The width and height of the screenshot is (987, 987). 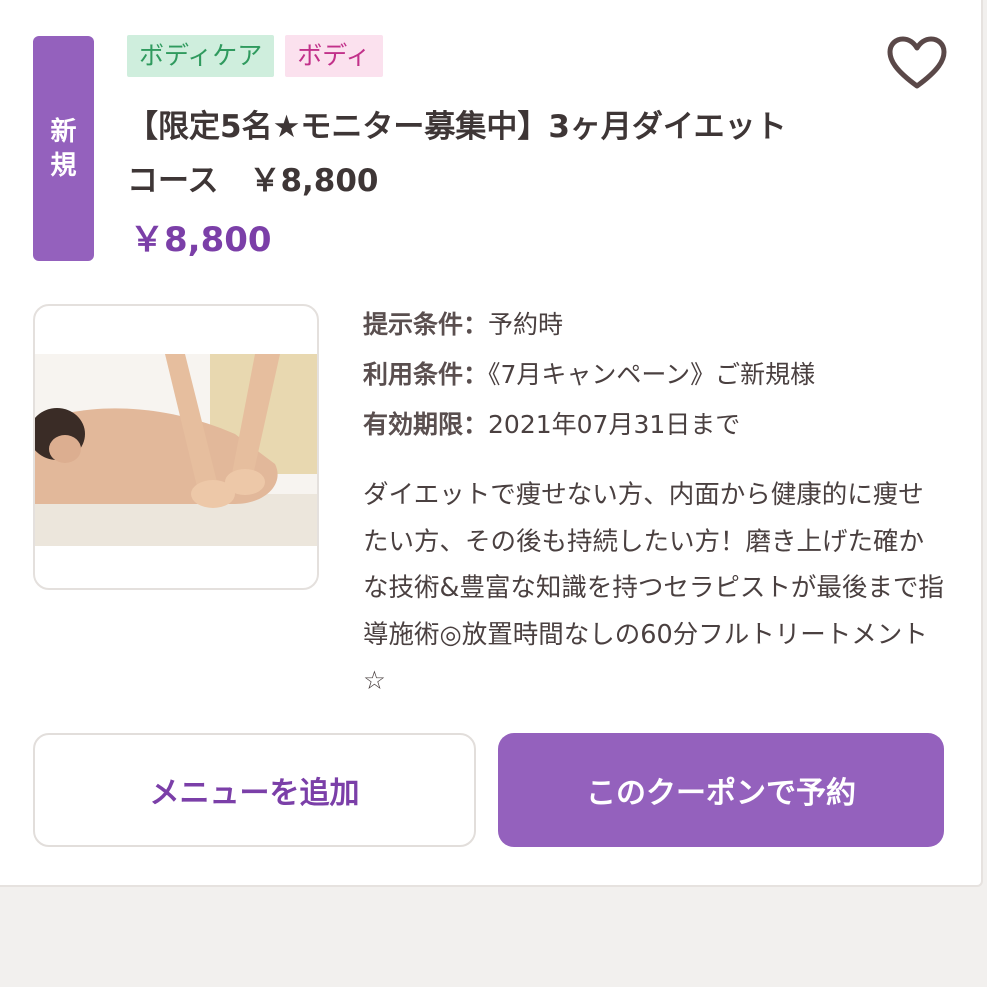 What do you see at coordinates (63, 165) in the screenshot?
I see `new-badge-char-2: 規` at bounding box center [63, 165].